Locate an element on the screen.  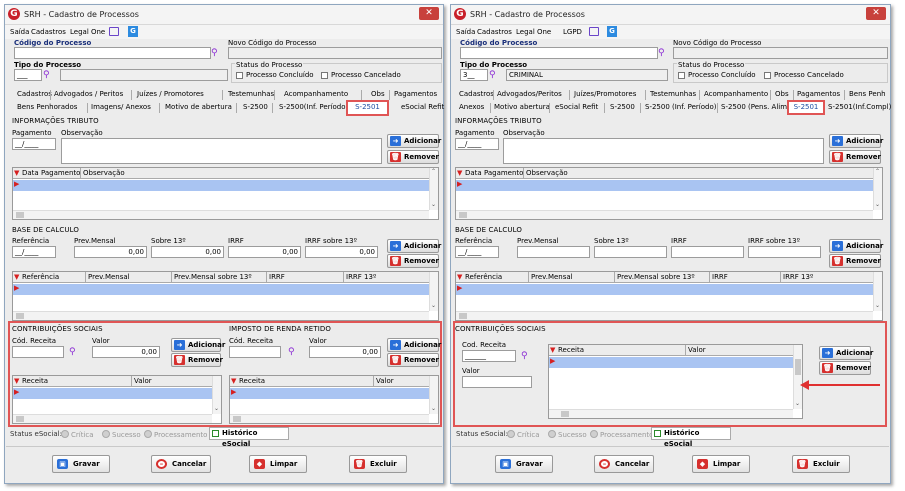
critica-radio is located at coordinates (511, 434).